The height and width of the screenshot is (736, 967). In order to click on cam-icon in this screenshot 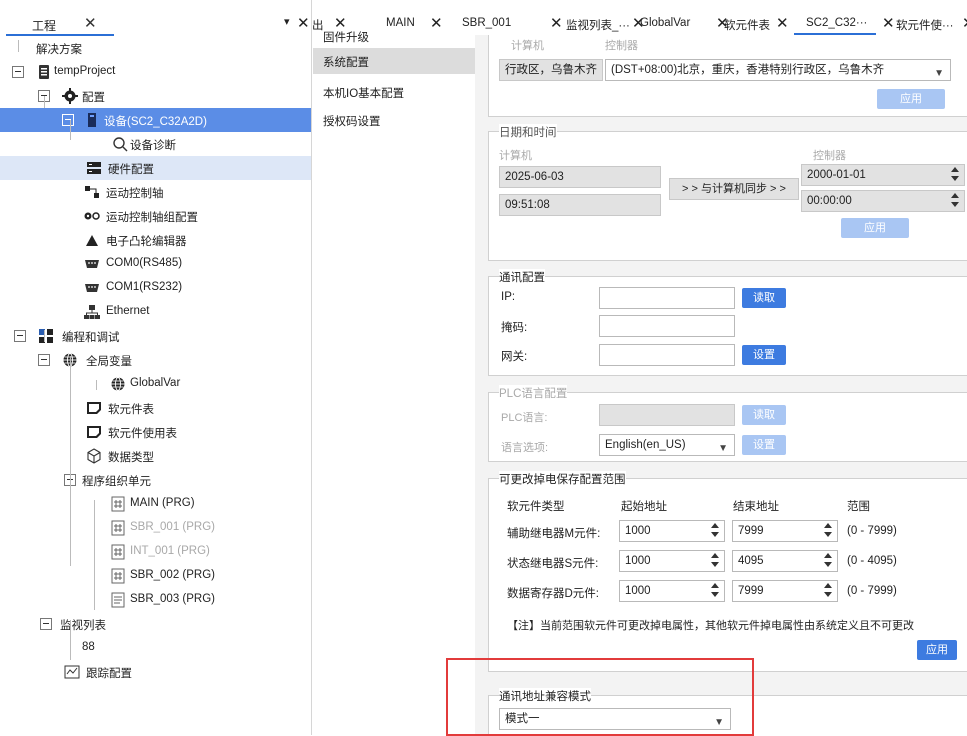, I will do `click(92, 240)`.